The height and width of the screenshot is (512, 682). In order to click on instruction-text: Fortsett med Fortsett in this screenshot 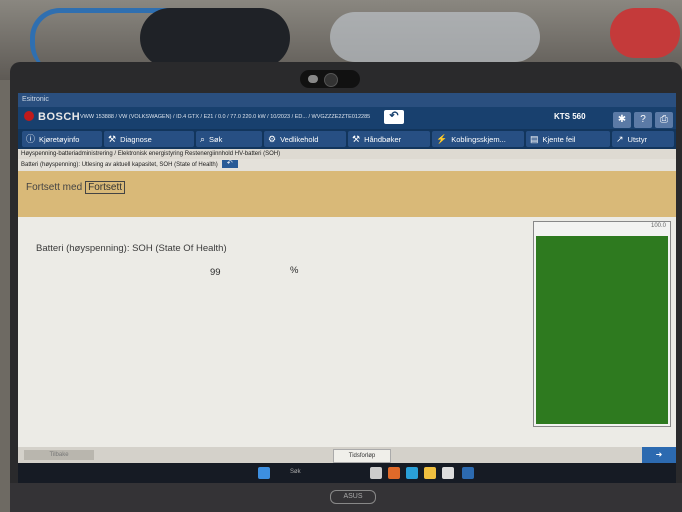, I will do `click(76, 187)`.